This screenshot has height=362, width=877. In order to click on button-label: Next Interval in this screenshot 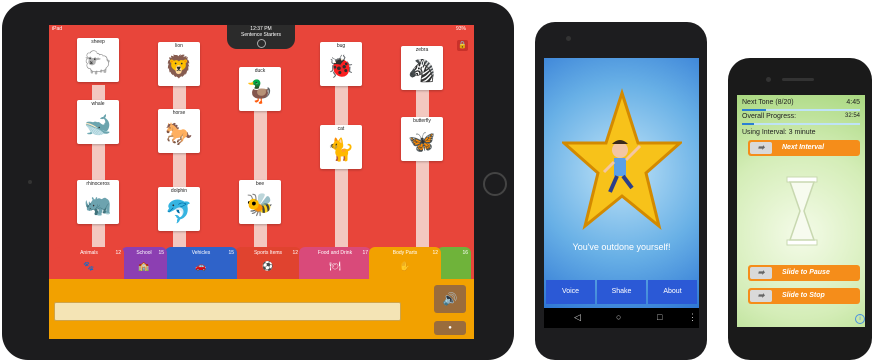, I will do `click(803, 147)`.